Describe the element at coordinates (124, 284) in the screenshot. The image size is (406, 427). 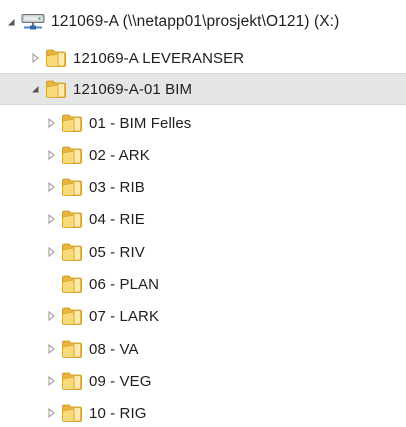
I see `tree-item-label: 06 - PLAN` at that location.